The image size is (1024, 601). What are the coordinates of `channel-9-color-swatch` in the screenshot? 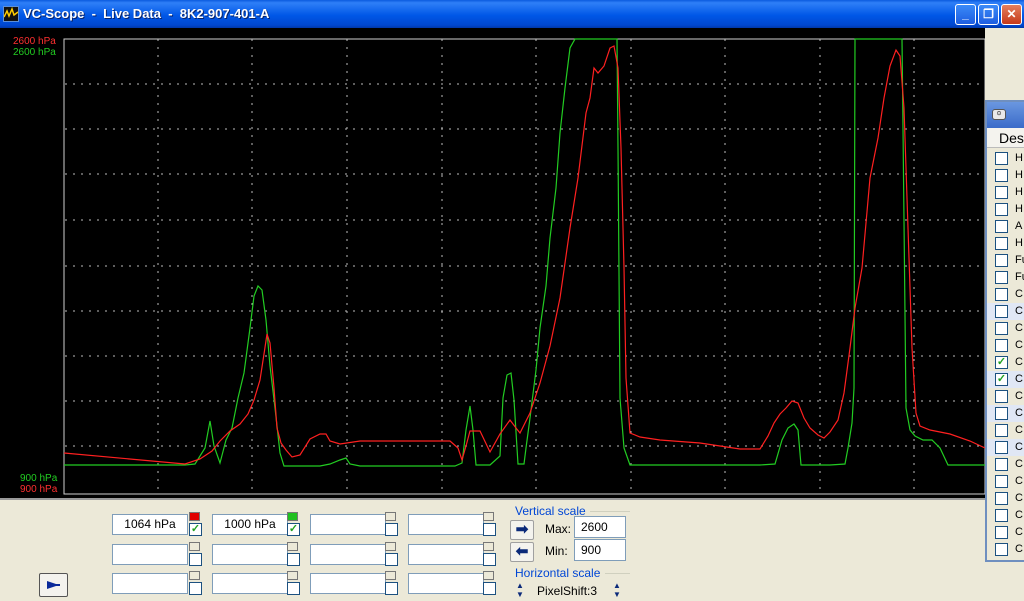 It's located at (194, 575).